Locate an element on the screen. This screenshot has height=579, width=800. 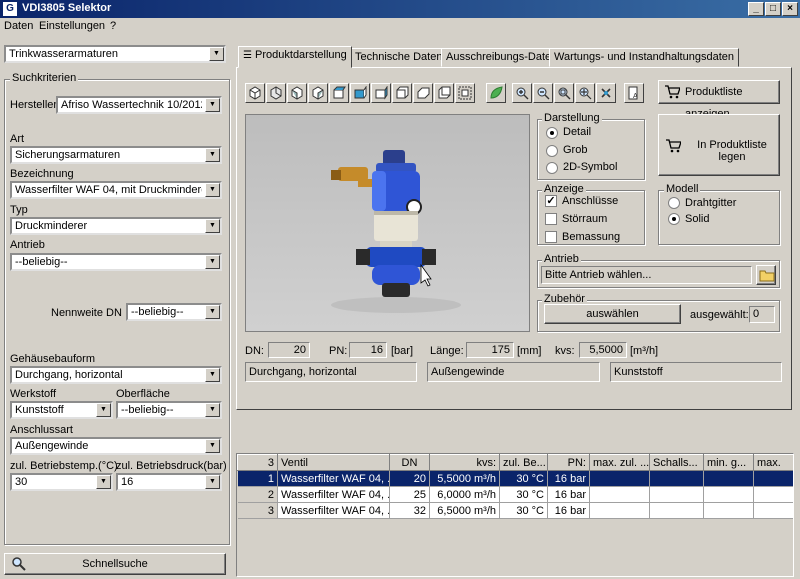
zoom-in-button is located at coordinates (522, 93).